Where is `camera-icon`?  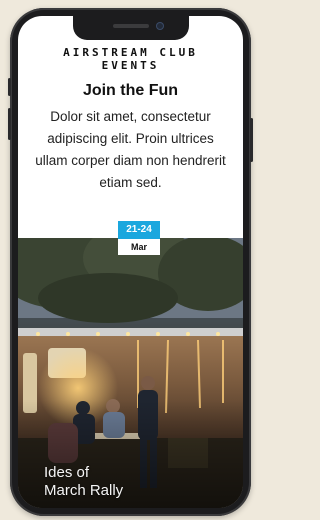 camera-icon is located at coordinates (159, 26).